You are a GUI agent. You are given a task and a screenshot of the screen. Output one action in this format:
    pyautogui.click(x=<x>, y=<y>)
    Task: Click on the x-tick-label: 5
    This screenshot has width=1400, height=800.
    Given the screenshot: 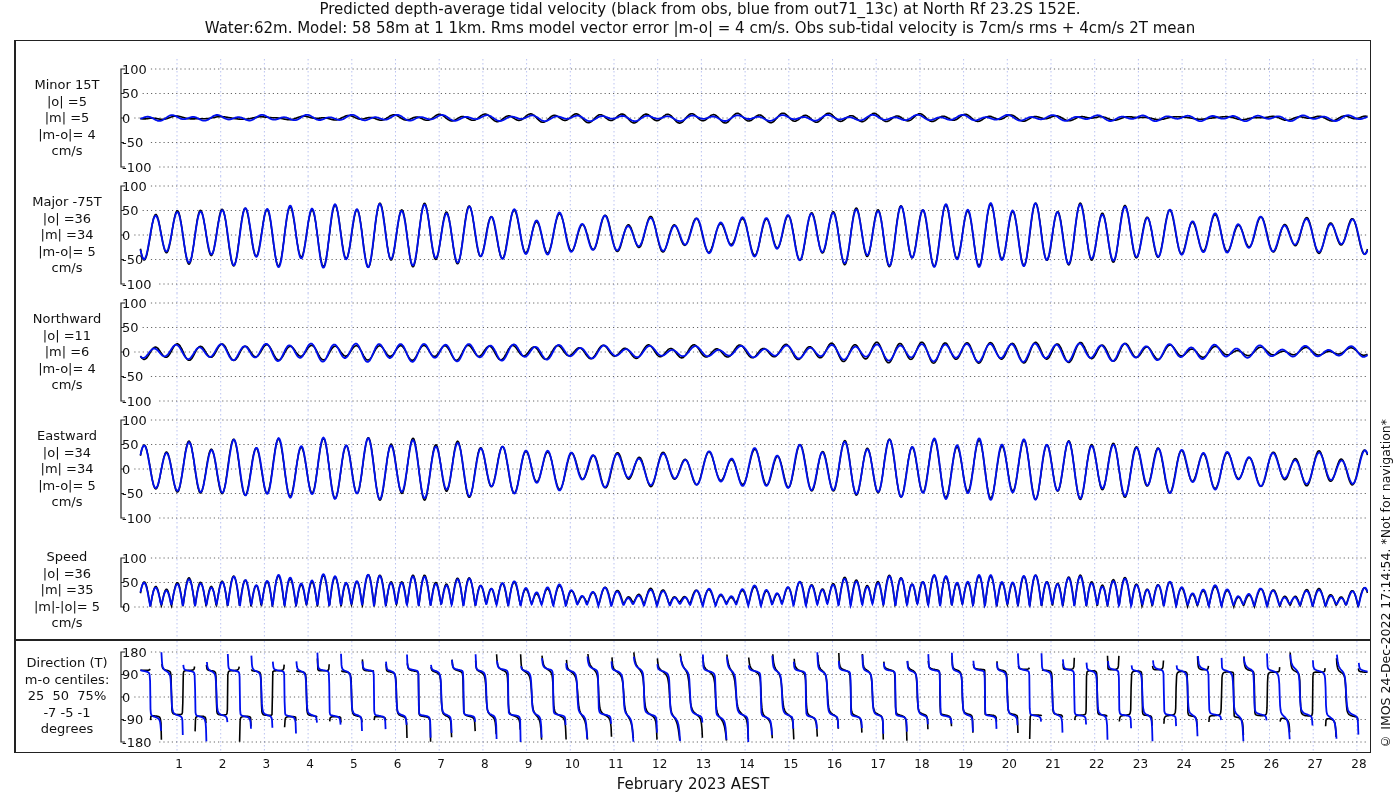 What is the action you would take?
    pyautogui.click(x=354, y=764)
    